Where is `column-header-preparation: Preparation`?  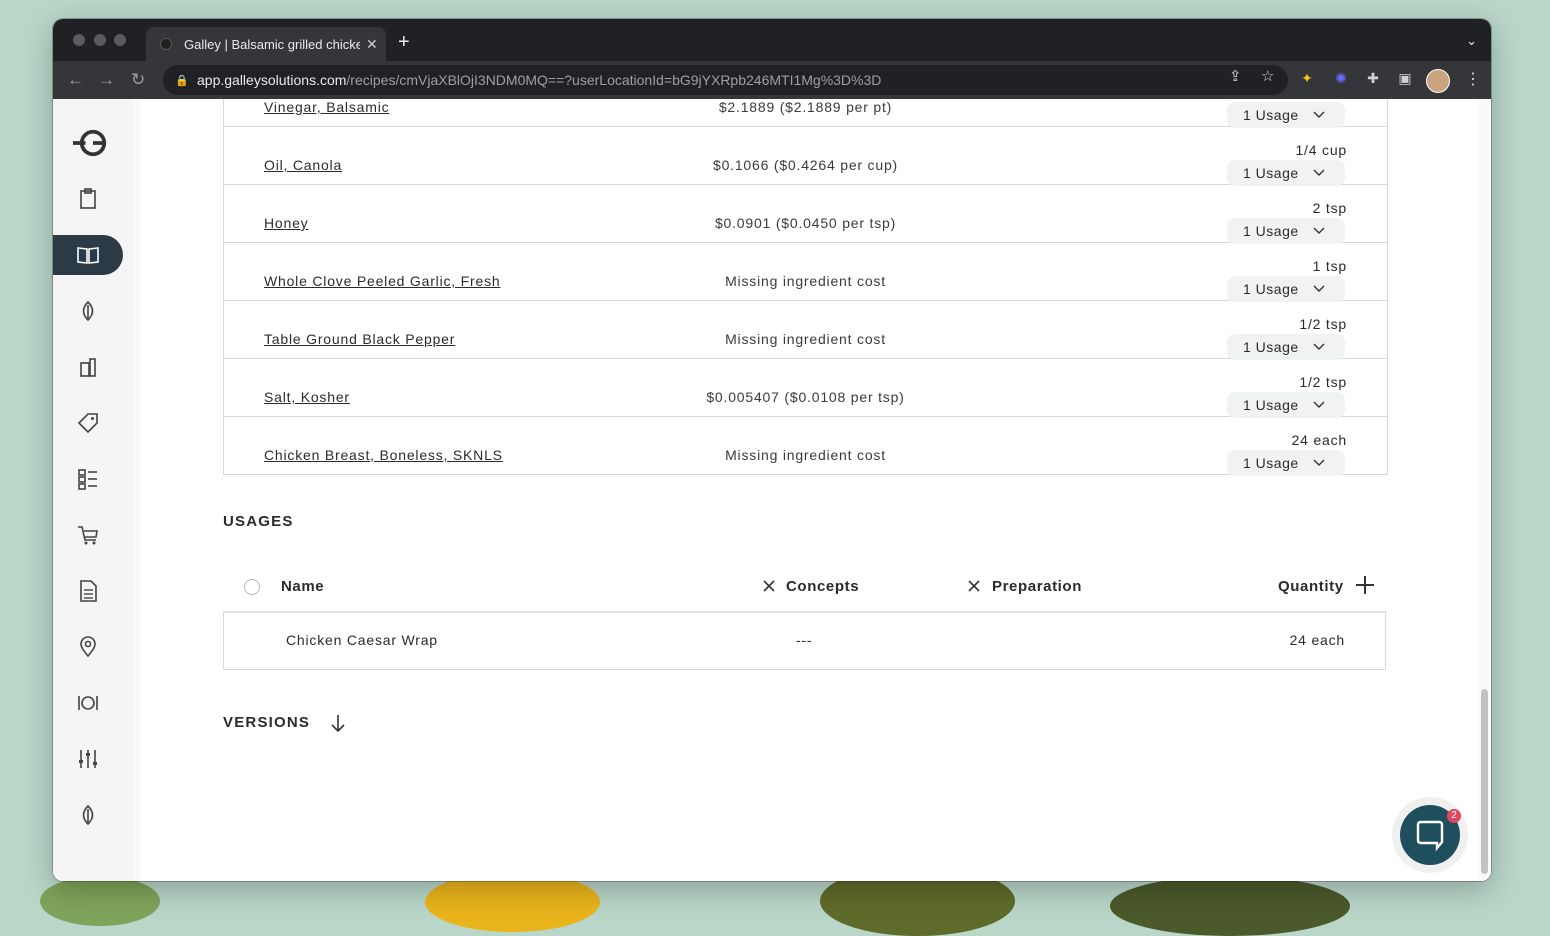 column-header-preparation: Preparation is located at coordinates (1037, 586).